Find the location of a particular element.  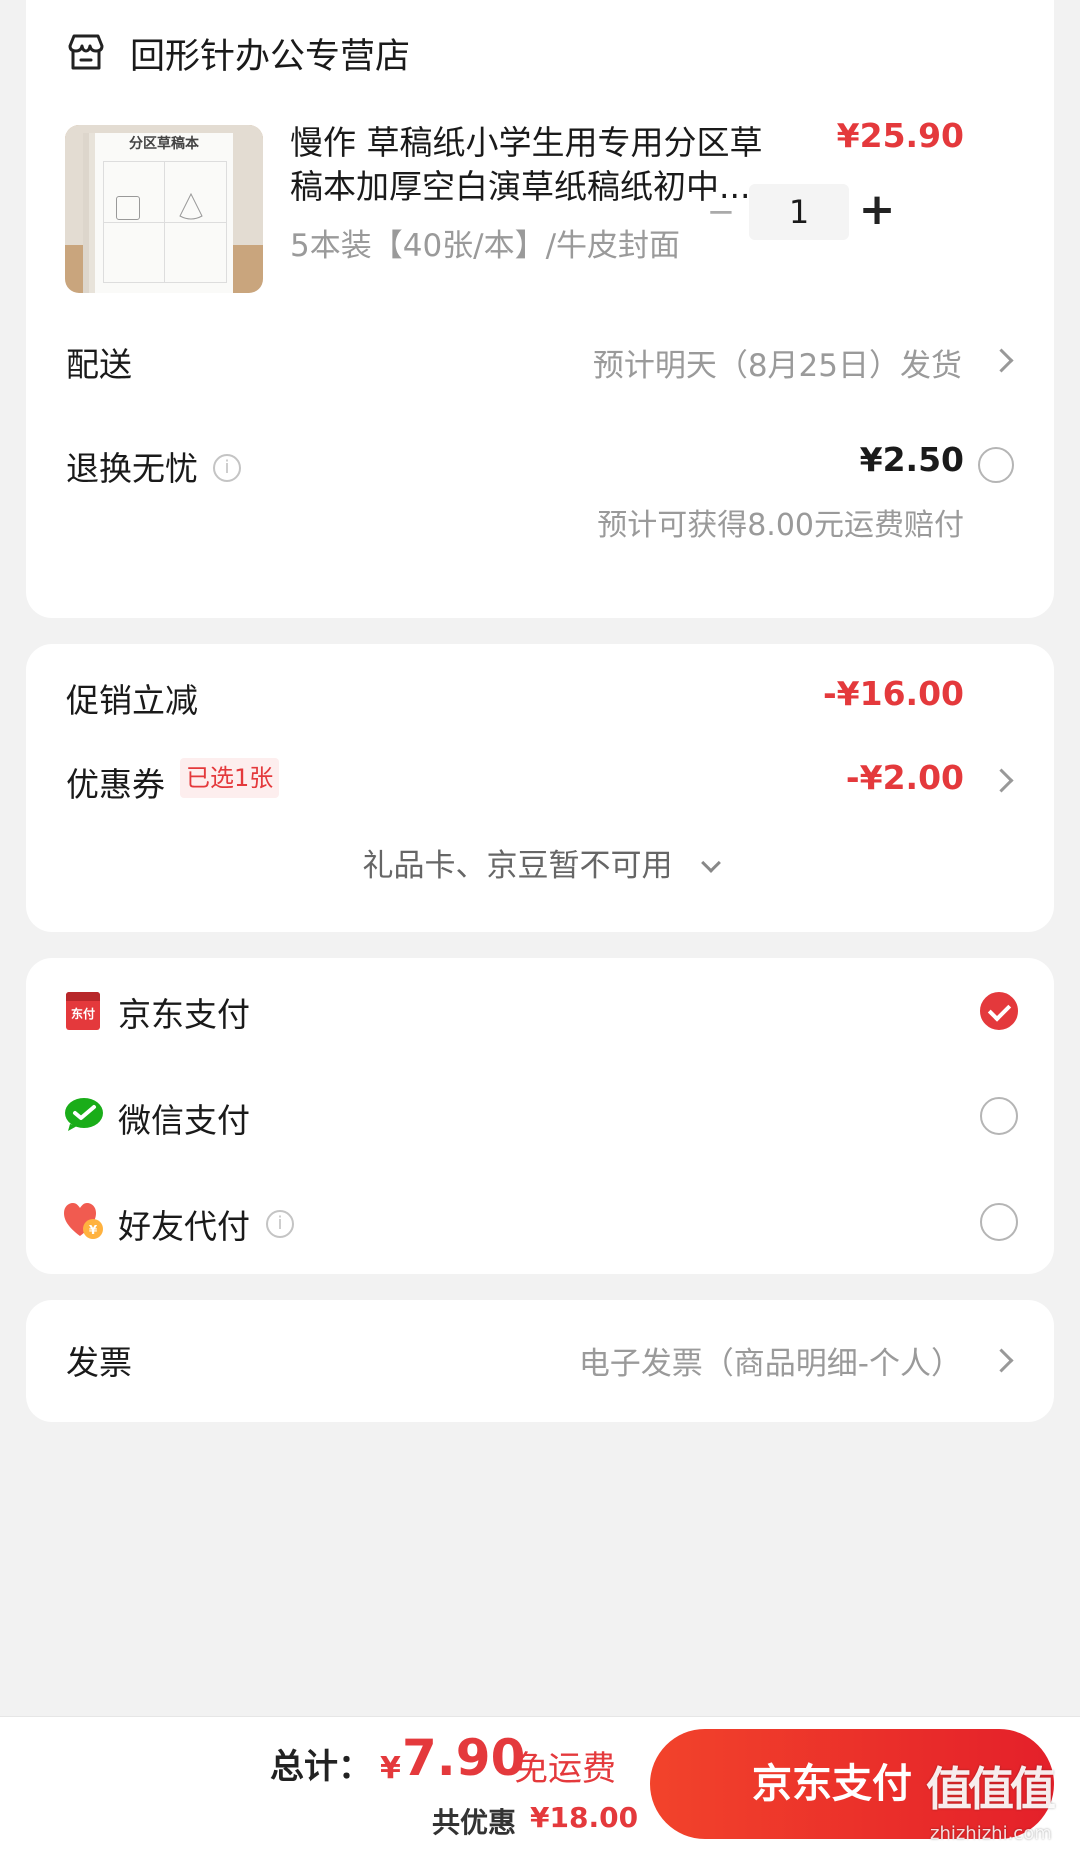

cone-sketch-icon is located at coordinates (191, 206).